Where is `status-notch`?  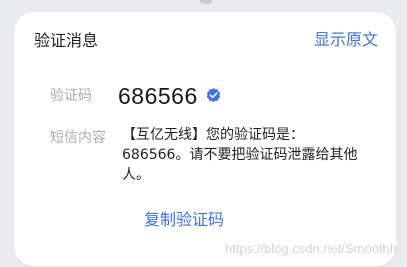 status-notch is located at coordinates (206, 2).